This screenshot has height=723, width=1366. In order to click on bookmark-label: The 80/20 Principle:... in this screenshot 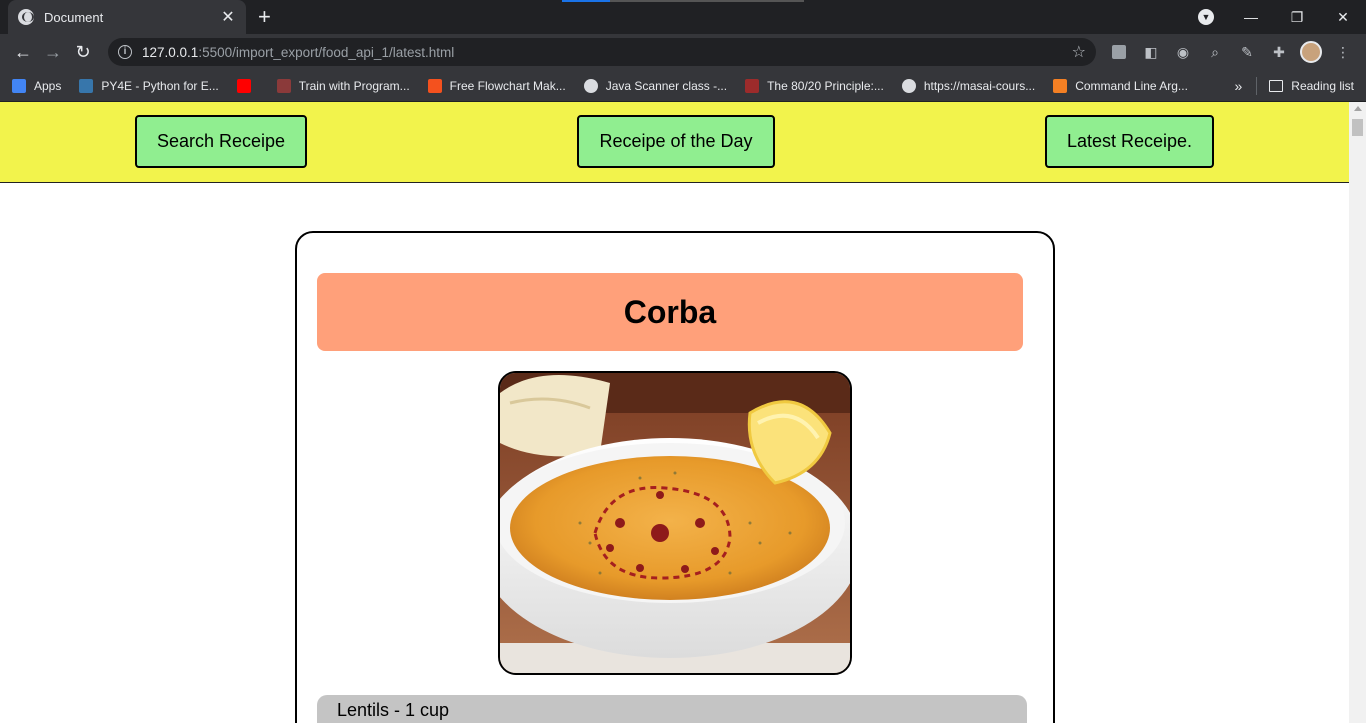, I will do `click(825, 85)`.